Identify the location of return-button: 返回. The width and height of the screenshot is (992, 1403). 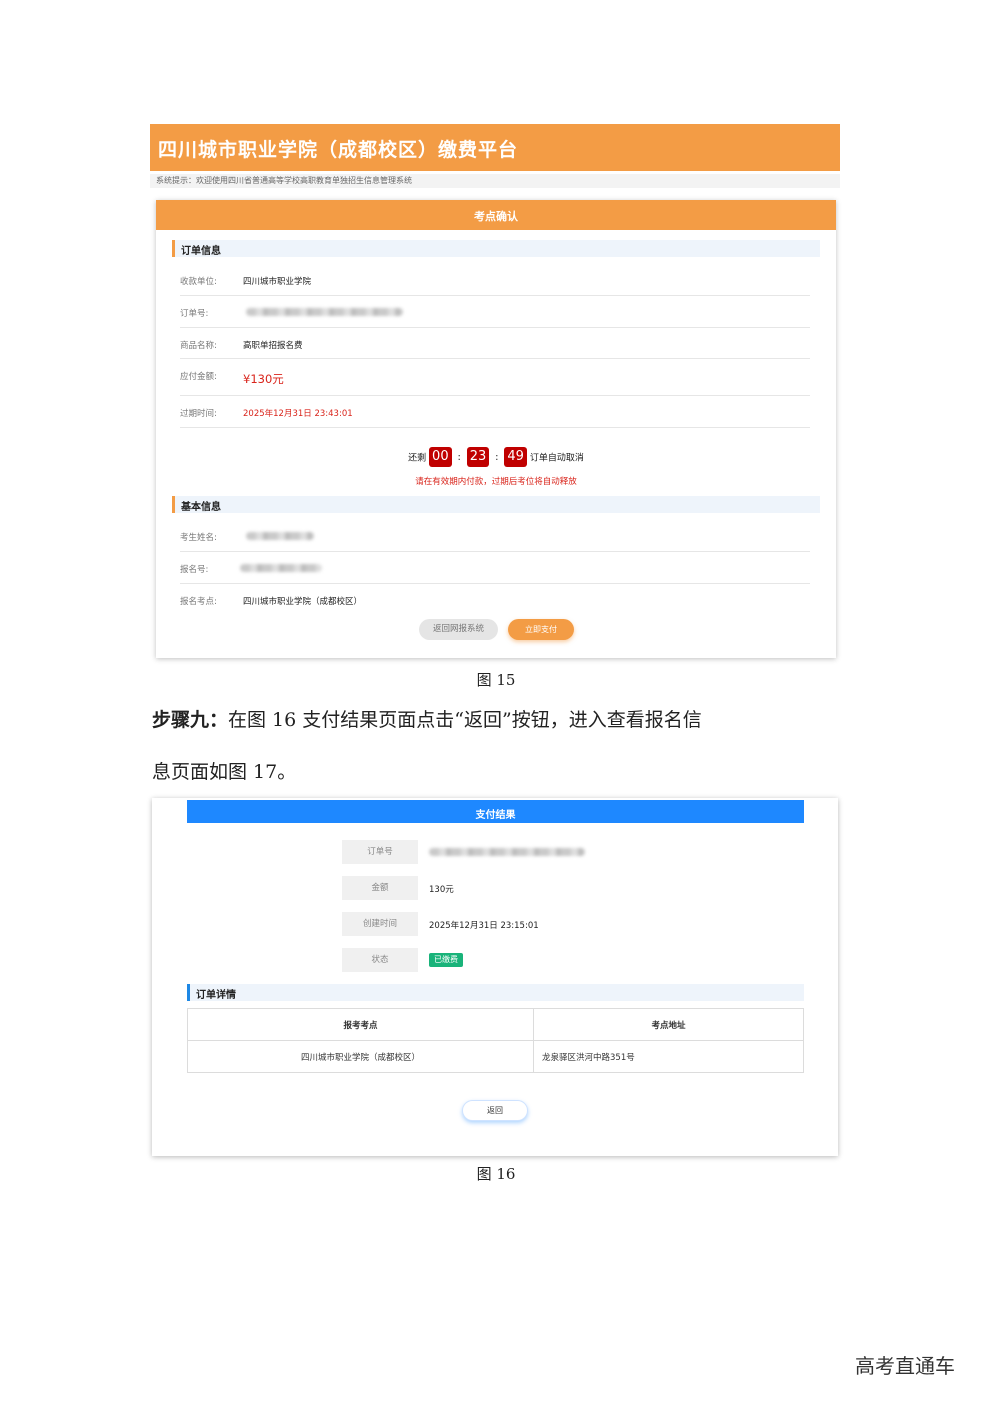
(495, 1110).